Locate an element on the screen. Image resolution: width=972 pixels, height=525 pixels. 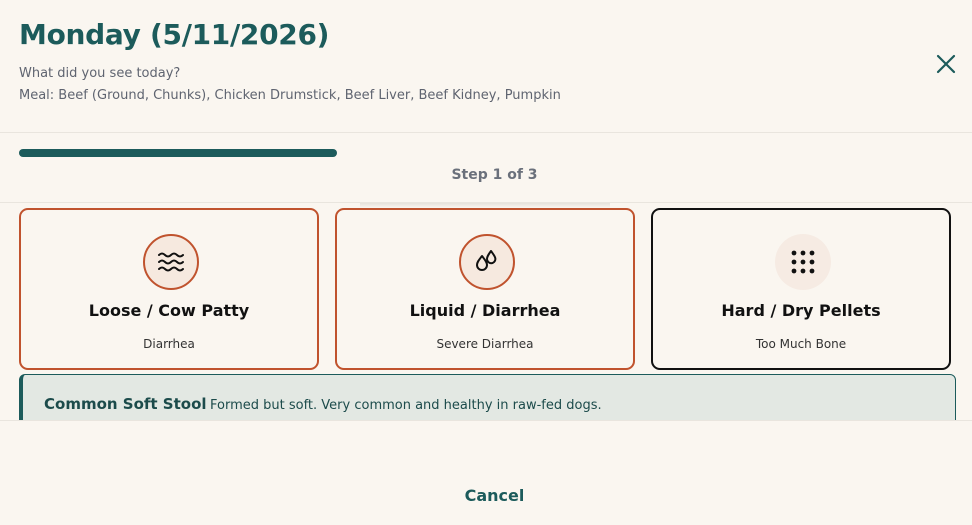
waves-icon is located at coordinates (171, 262).